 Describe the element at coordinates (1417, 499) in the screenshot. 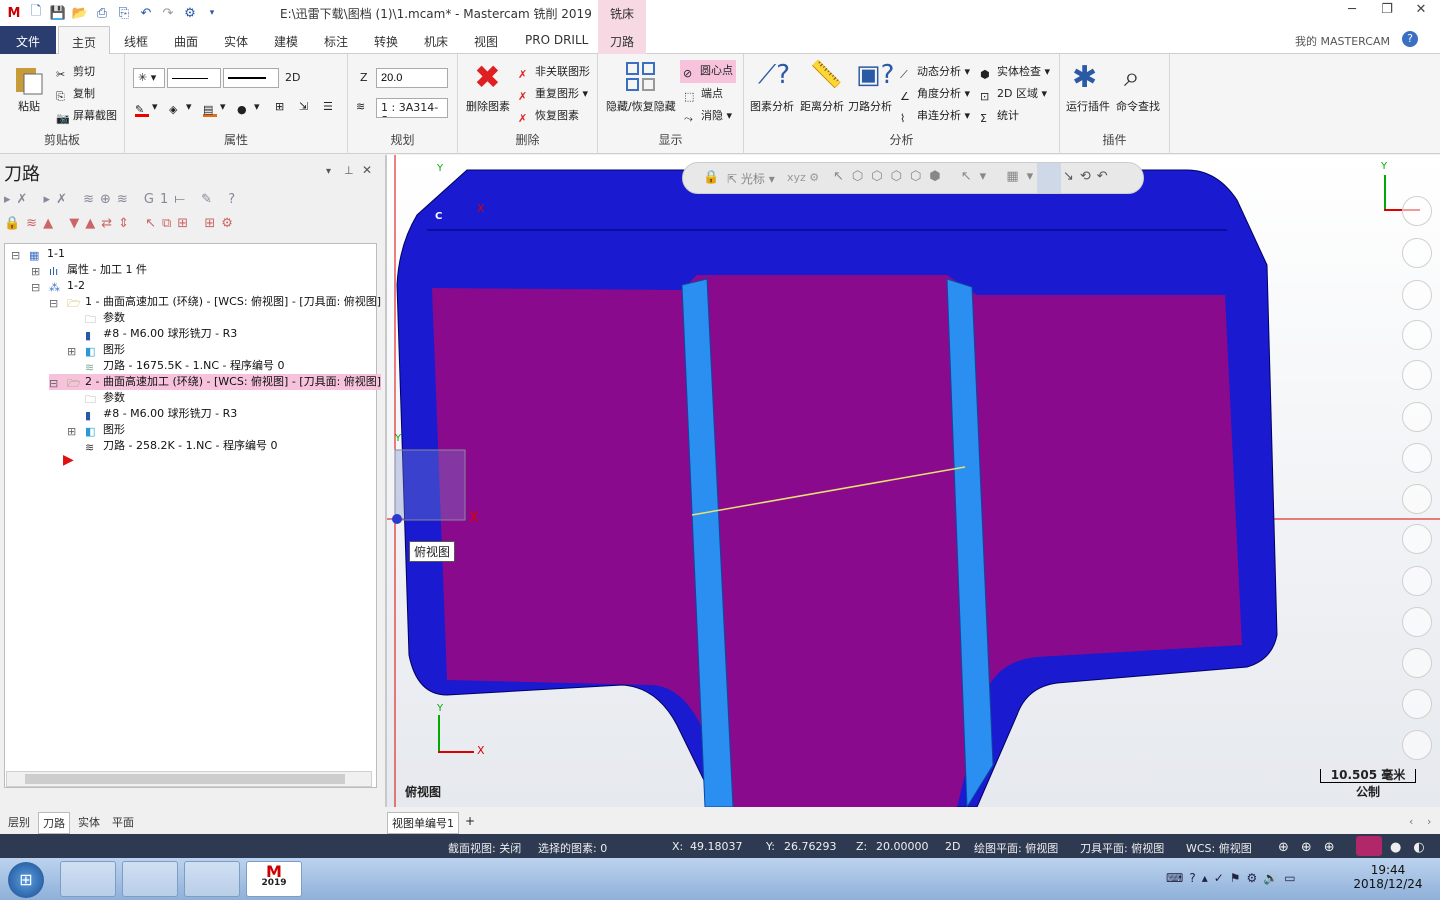

I see `side-ruler-icon` at that location.